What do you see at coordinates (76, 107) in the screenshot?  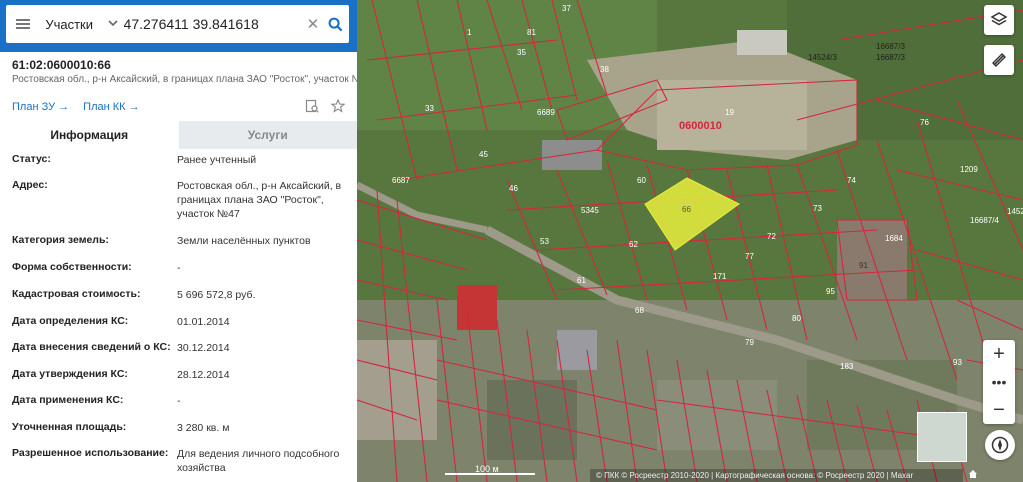 I see `plan-links: План ЗУ → План КК →` at bounding box center [76, 107].